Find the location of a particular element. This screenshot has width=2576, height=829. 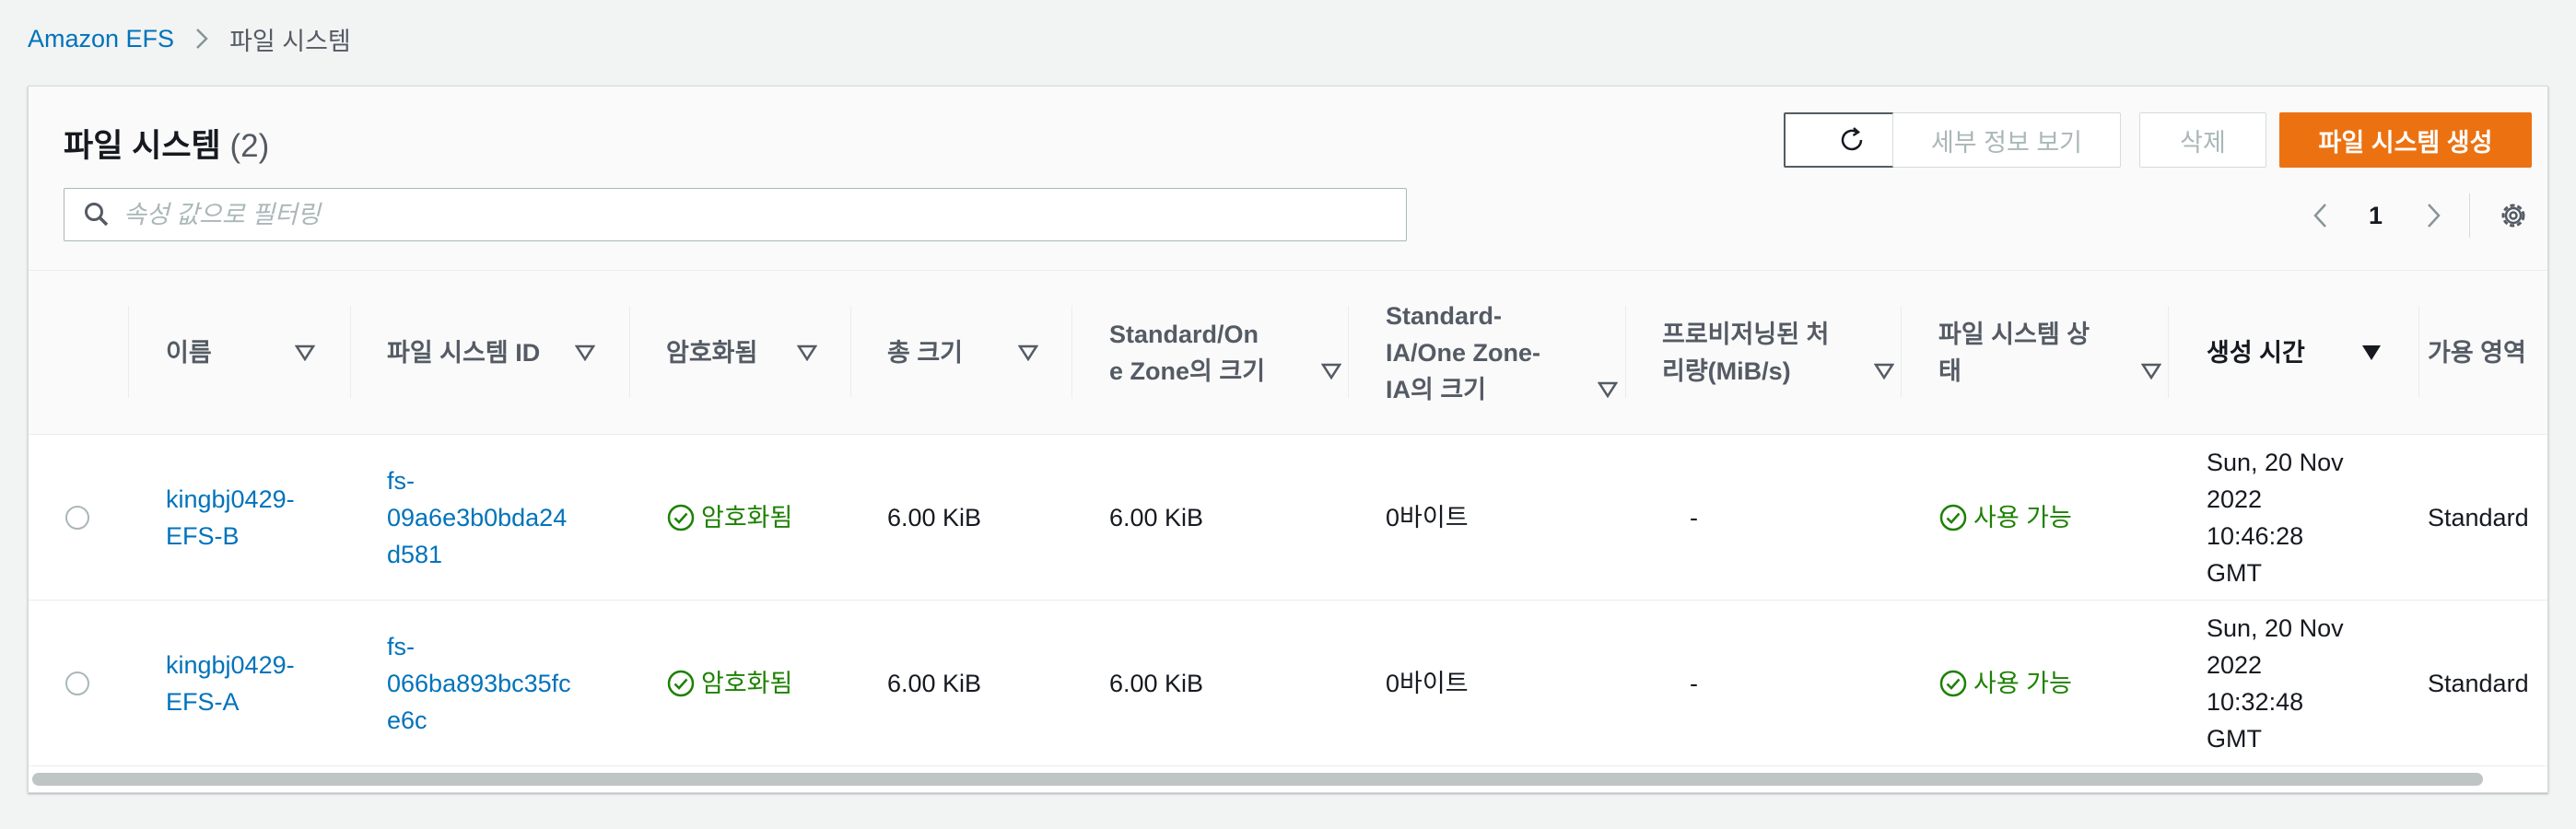

file-system-name-link: kingbj0429- EFS-A is located at coordinates (230, 683).